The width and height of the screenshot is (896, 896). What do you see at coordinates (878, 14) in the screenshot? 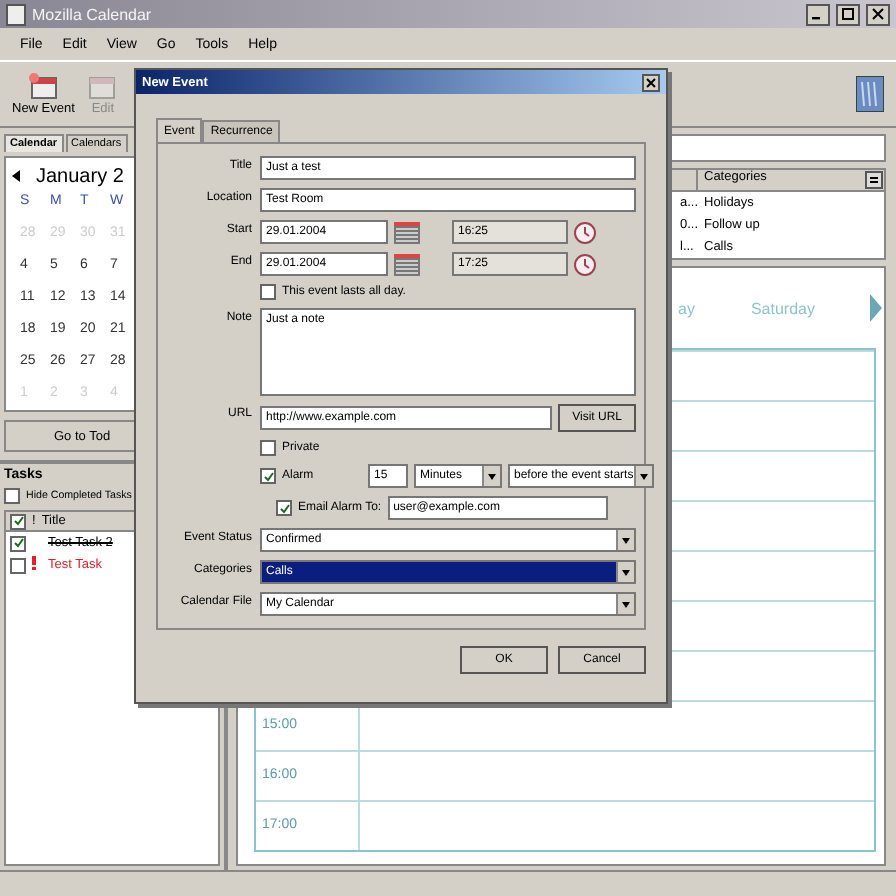
I see `close-icon` at bounding box center [878, 14].